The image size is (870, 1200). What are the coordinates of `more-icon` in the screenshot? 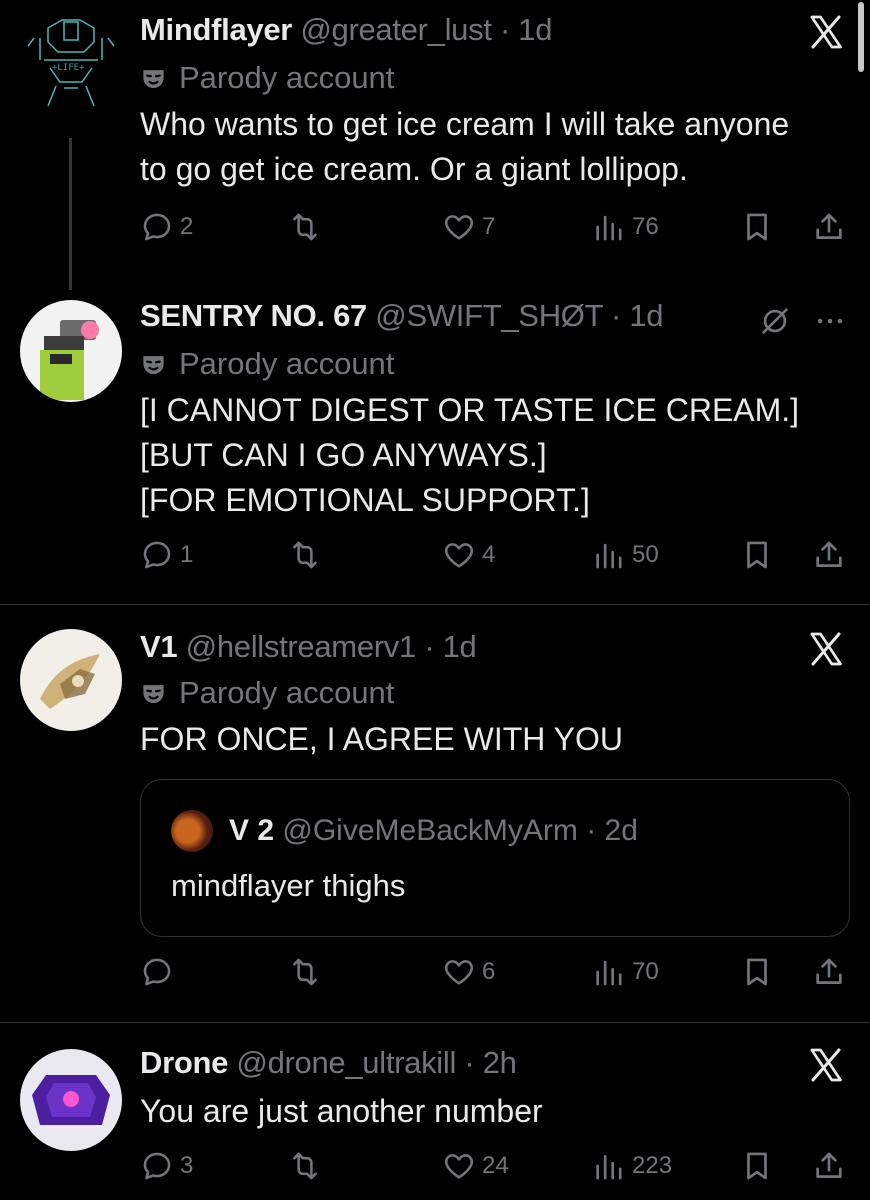 It's located at (830, 321).